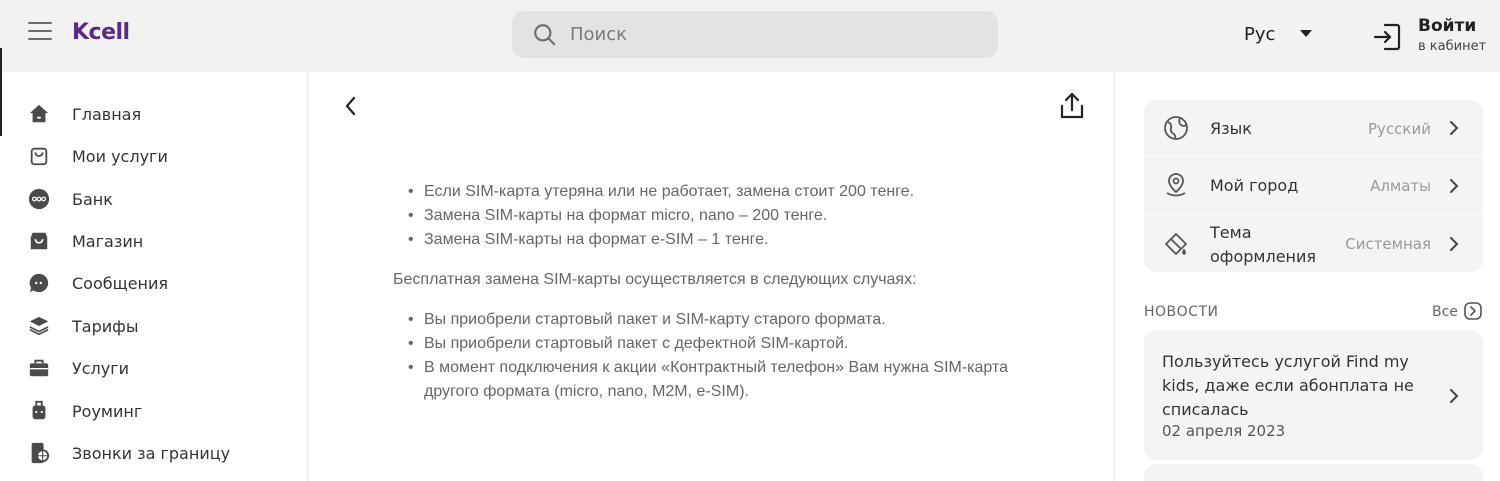 This screenshot has width=1500, height=481. I want to click on theme-label-line2: оформления, so click(1263, 256).